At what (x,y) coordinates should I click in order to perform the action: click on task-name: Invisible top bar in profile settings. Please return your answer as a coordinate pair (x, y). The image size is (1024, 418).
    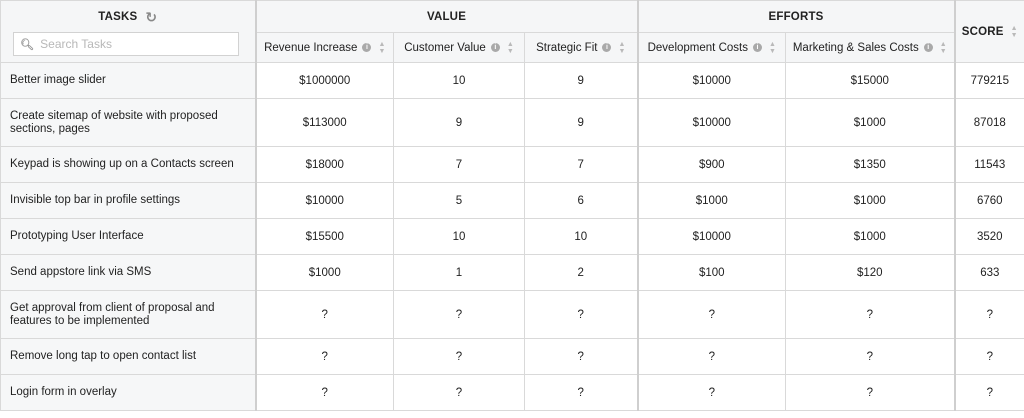
    Looking at the image, I should click on (128, 200).